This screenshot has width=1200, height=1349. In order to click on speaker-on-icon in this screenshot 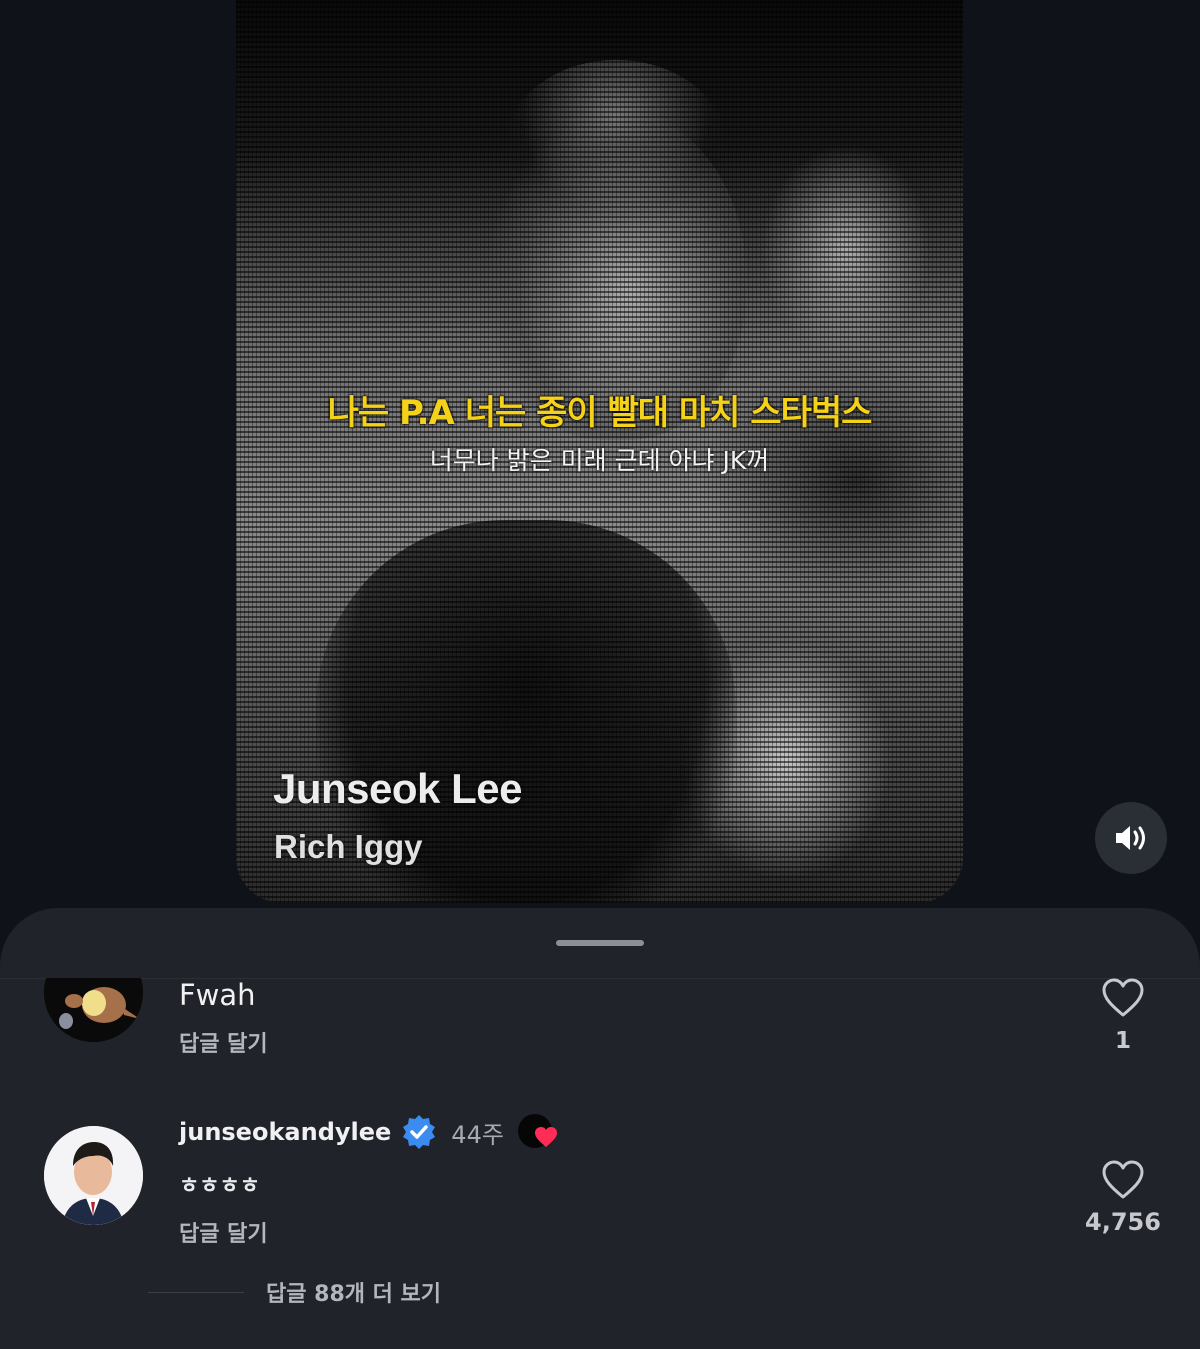, I will do `click(1130, 838)`.